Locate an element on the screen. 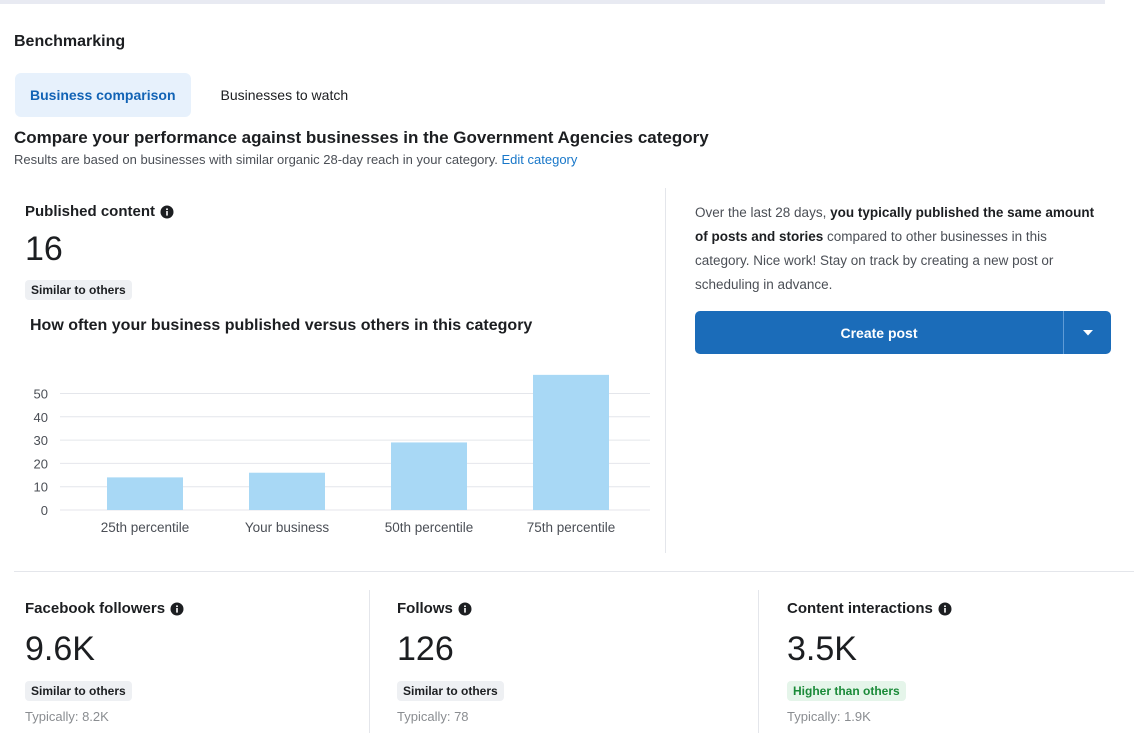 The height and width of the screenshot is (733, 1134). y-tick-label: 40 is located at coordinates (41, 417).